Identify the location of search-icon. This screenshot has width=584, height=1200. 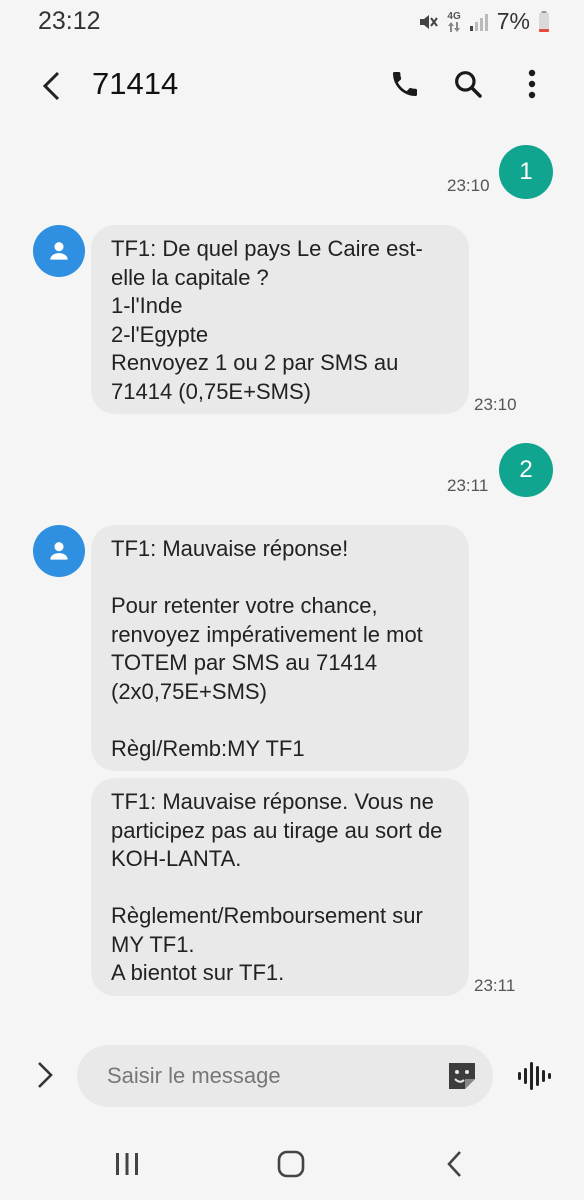
(468, 84).